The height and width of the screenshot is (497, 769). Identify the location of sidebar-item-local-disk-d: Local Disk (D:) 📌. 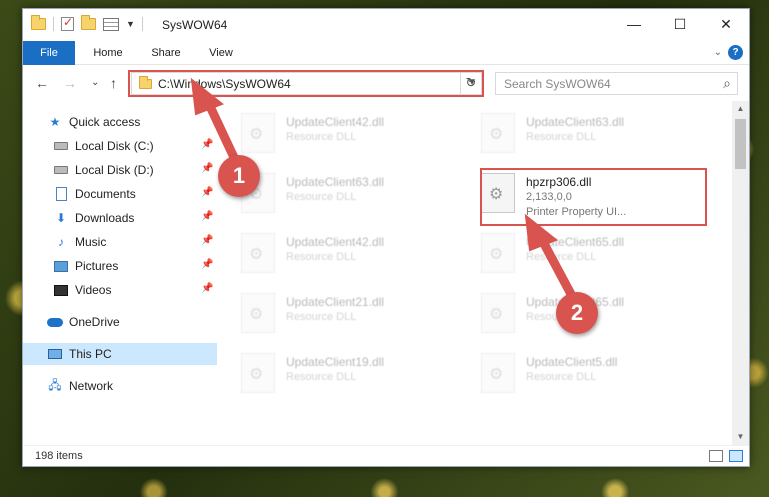
(120, 170).